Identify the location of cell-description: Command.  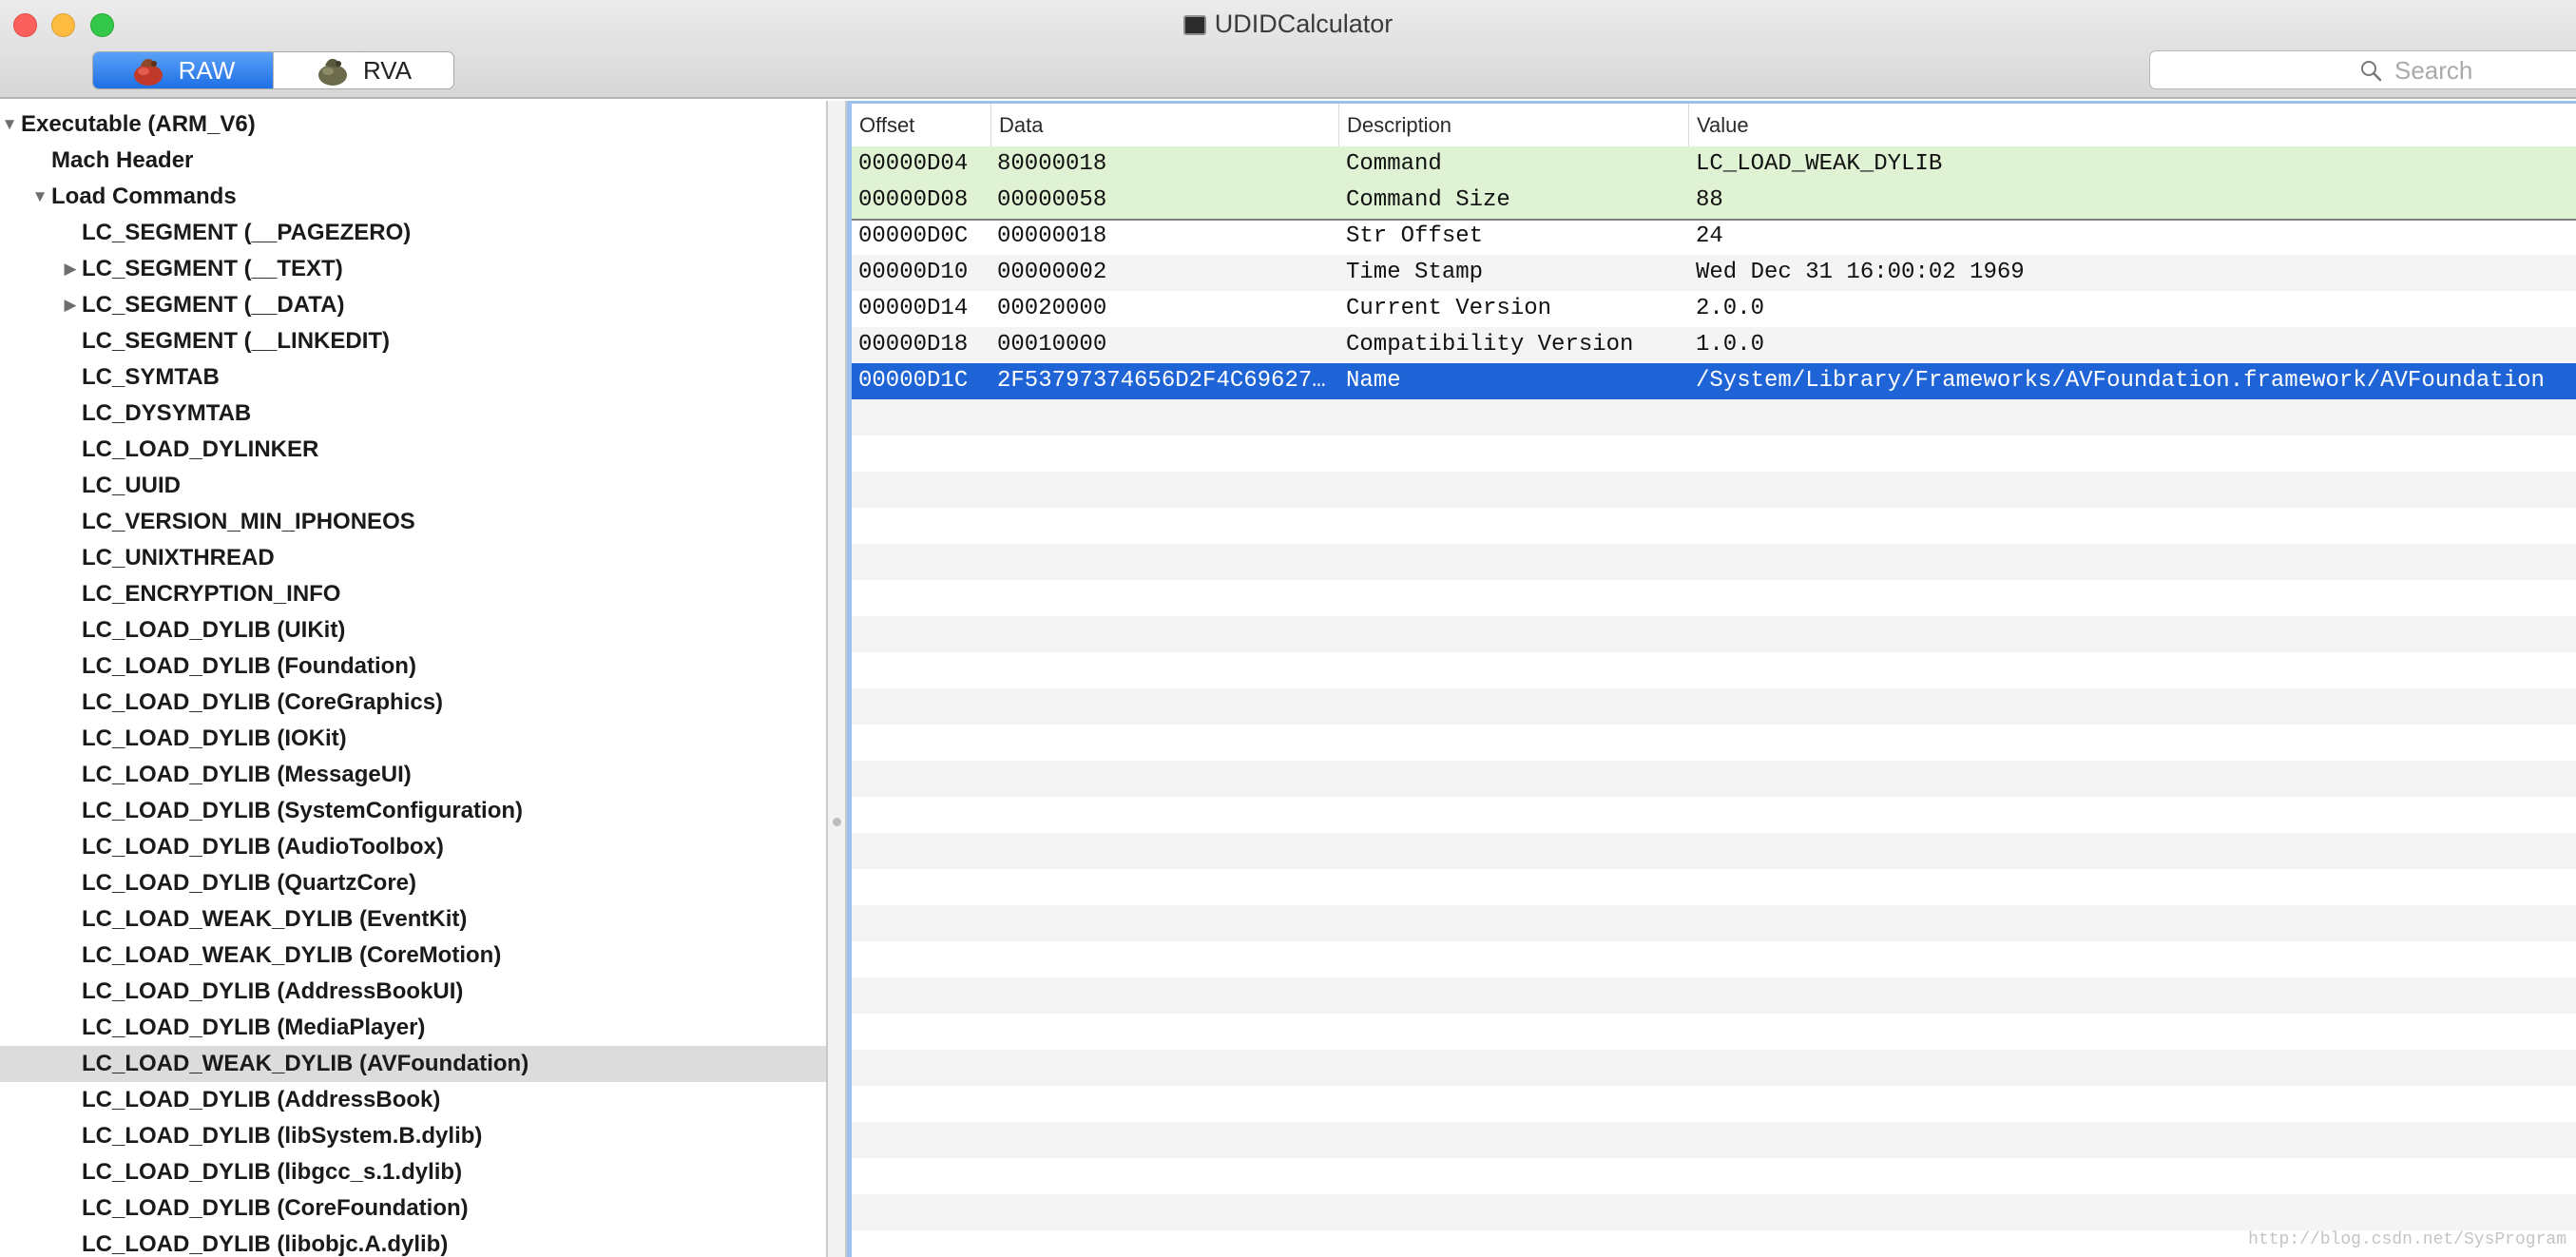
(1394, 164).